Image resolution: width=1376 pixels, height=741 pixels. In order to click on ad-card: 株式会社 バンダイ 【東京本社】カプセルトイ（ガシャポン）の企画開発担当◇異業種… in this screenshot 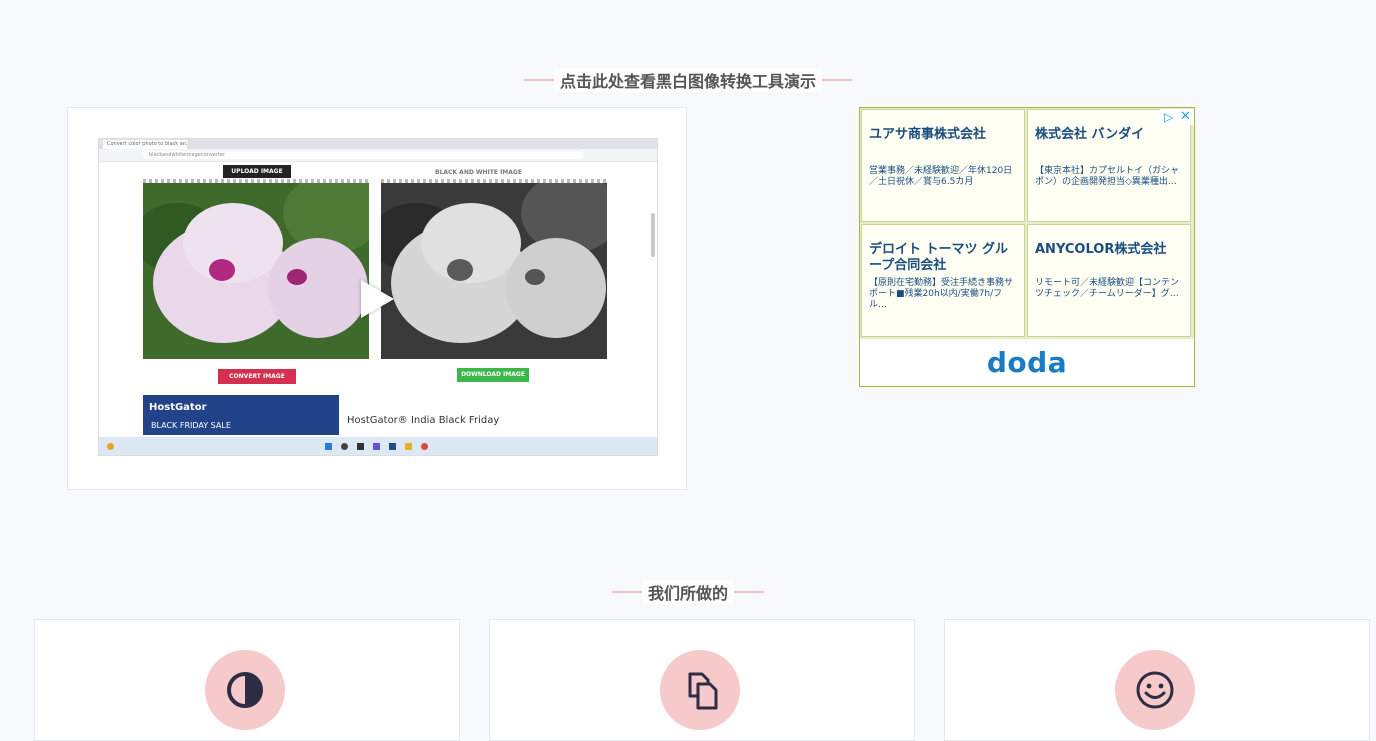, I will do `click(1109, 165)`.